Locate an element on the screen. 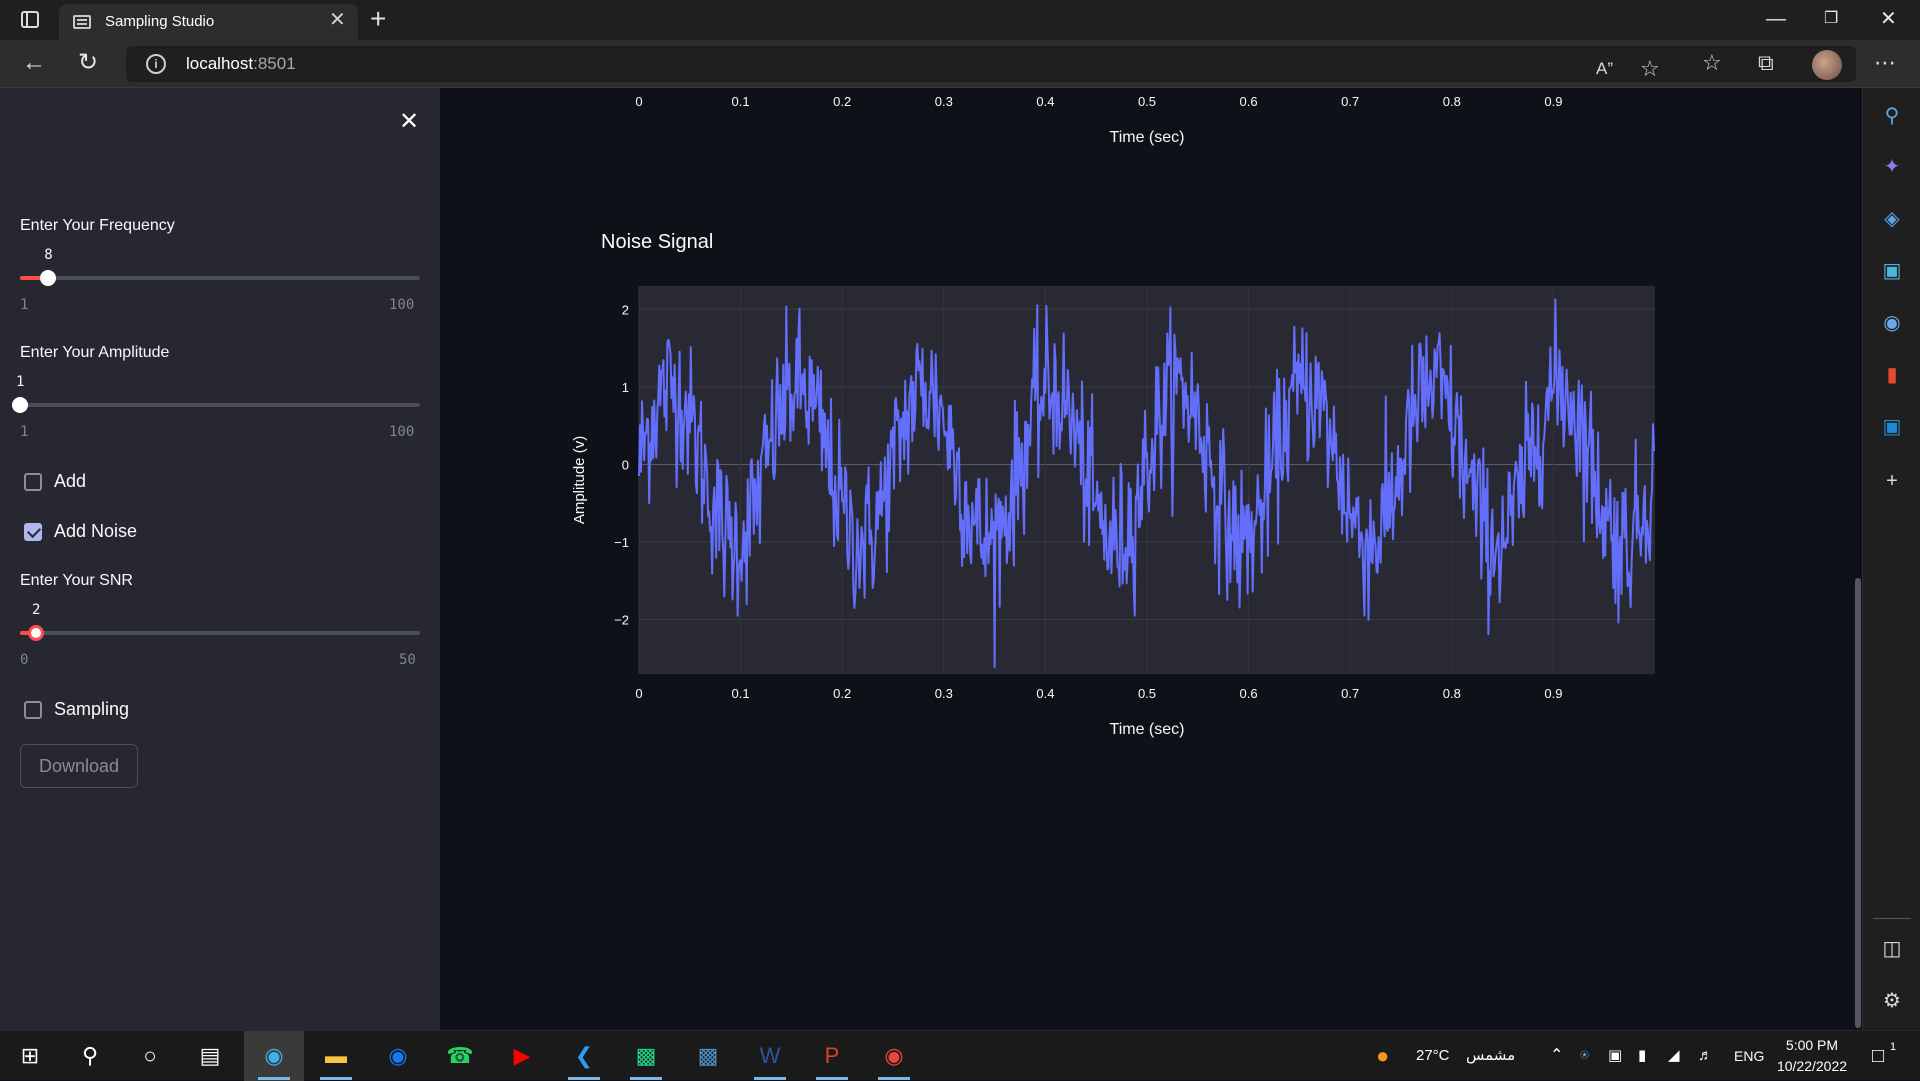 The image size is (1920, 1081). tools-icon: ▣ is located at coordinates (1892, 271).